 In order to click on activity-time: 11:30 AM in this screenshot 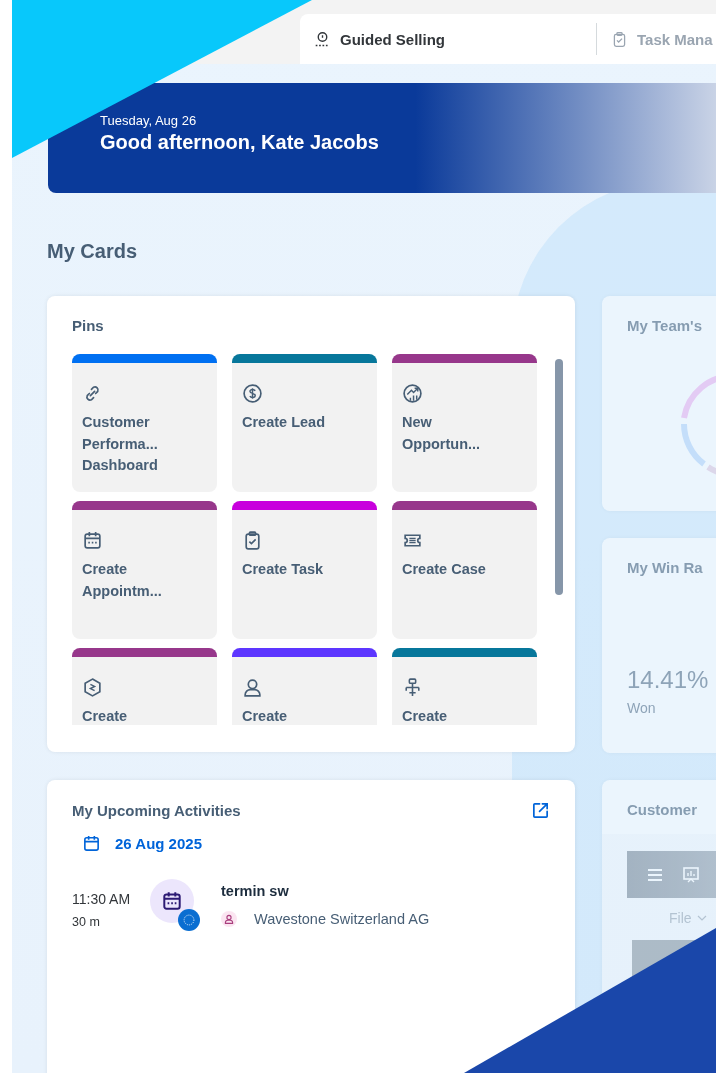, I will do `click(102, 899)`.